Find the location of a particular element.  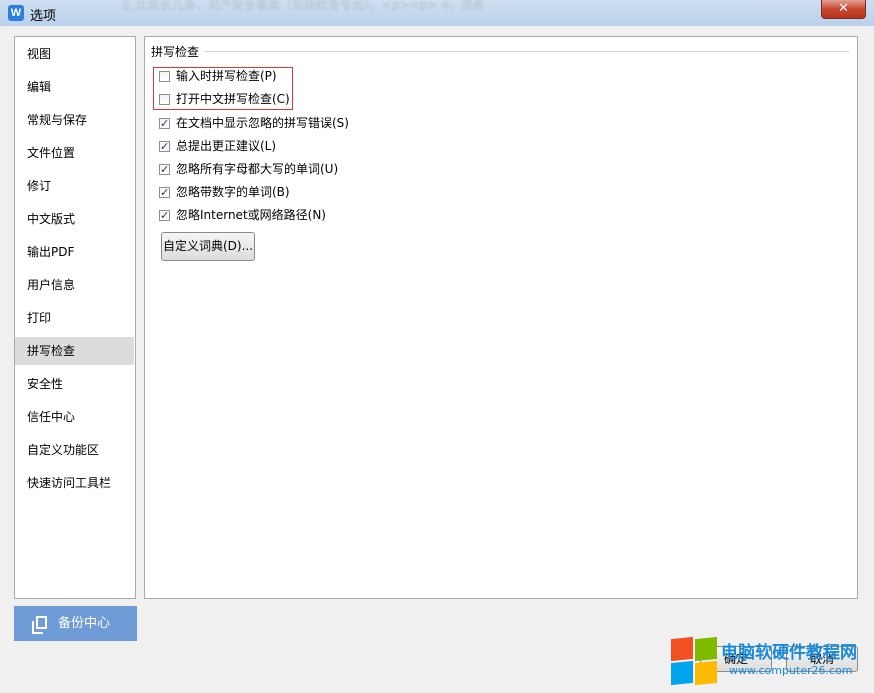

spellcheck-option: 在文档中显示忽略的拼写错误(S) is located at coordinates (254, 123).